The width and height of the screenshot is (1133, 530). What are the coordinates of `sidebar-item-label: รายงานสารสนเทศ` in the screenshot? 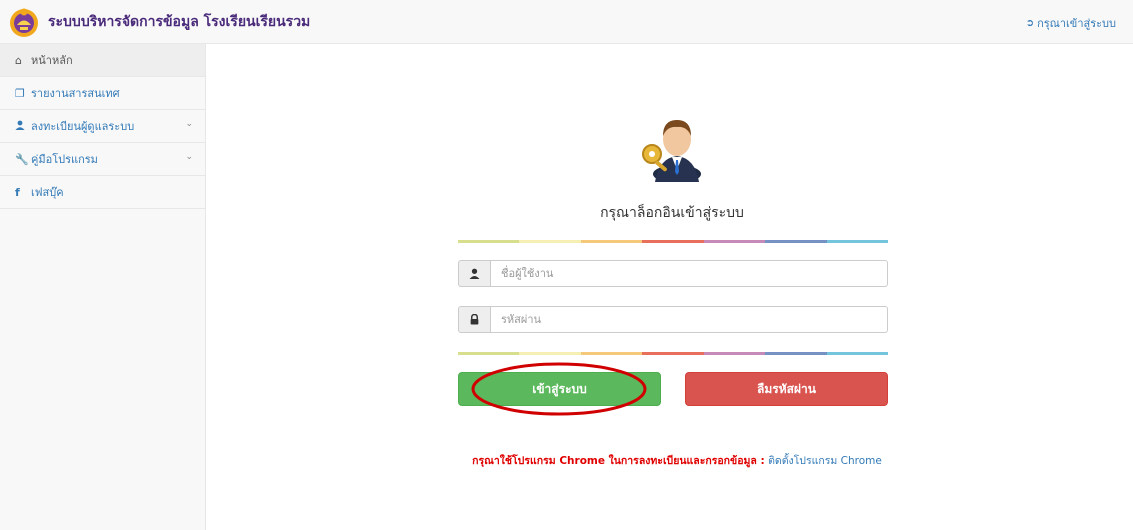 It's located at (75, 93).